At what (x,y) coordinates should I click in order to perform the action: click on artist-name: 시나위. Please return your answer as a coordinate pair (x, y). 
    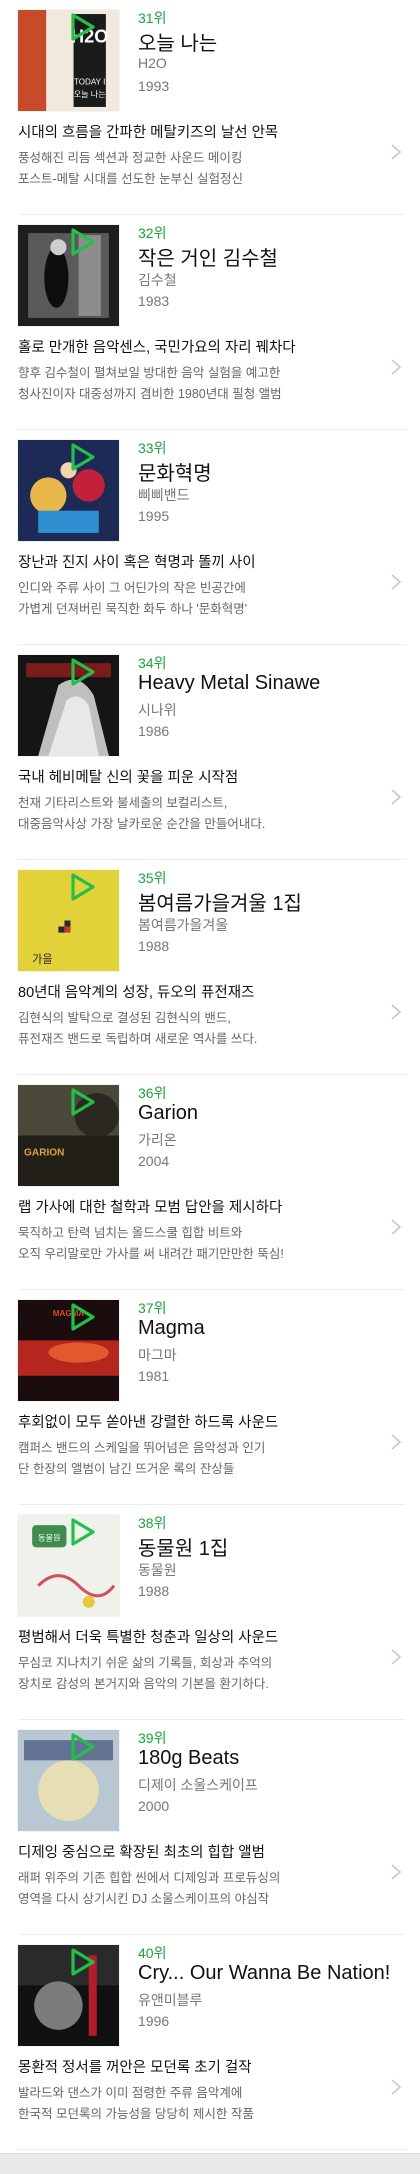
    Looking at the image, I should click on (157, 710).